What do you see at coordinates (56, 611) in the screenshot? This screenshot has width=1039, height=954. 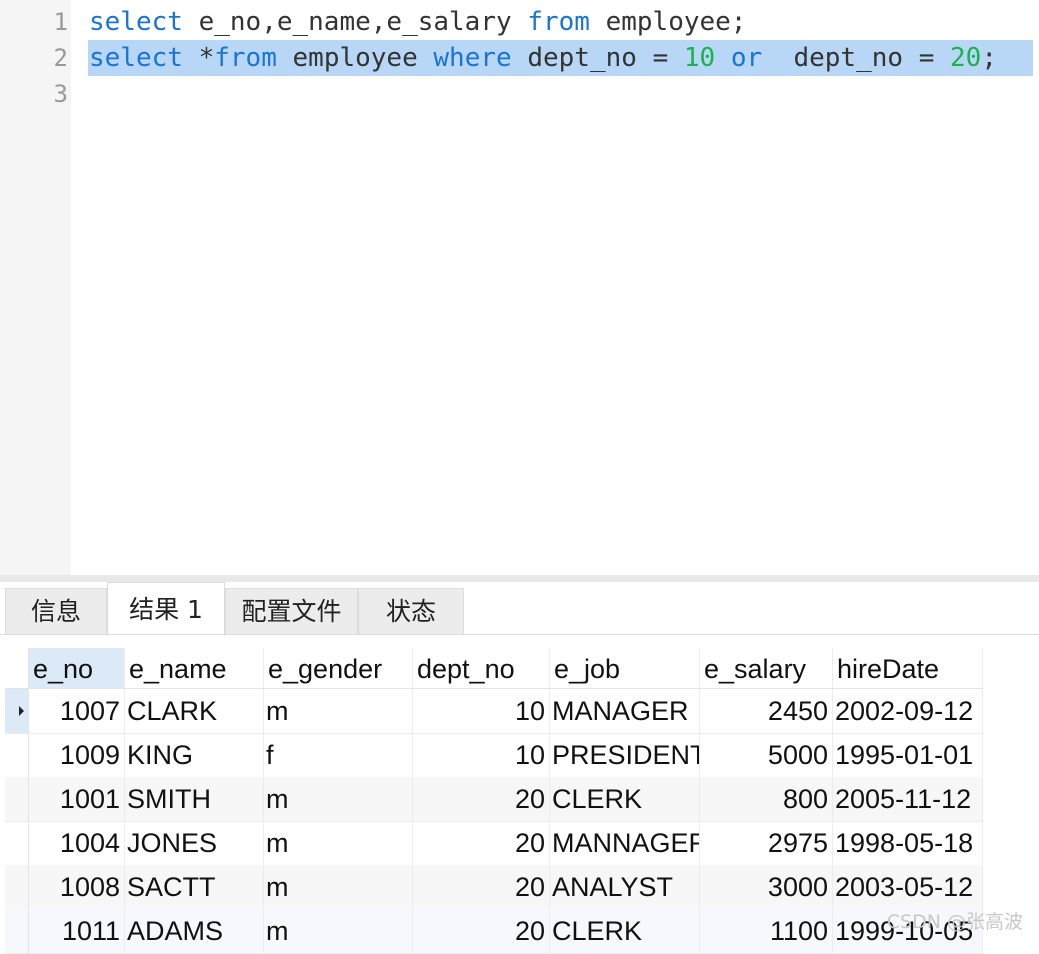 I see `tab-info: 信息` at bounding box center [56, 611].